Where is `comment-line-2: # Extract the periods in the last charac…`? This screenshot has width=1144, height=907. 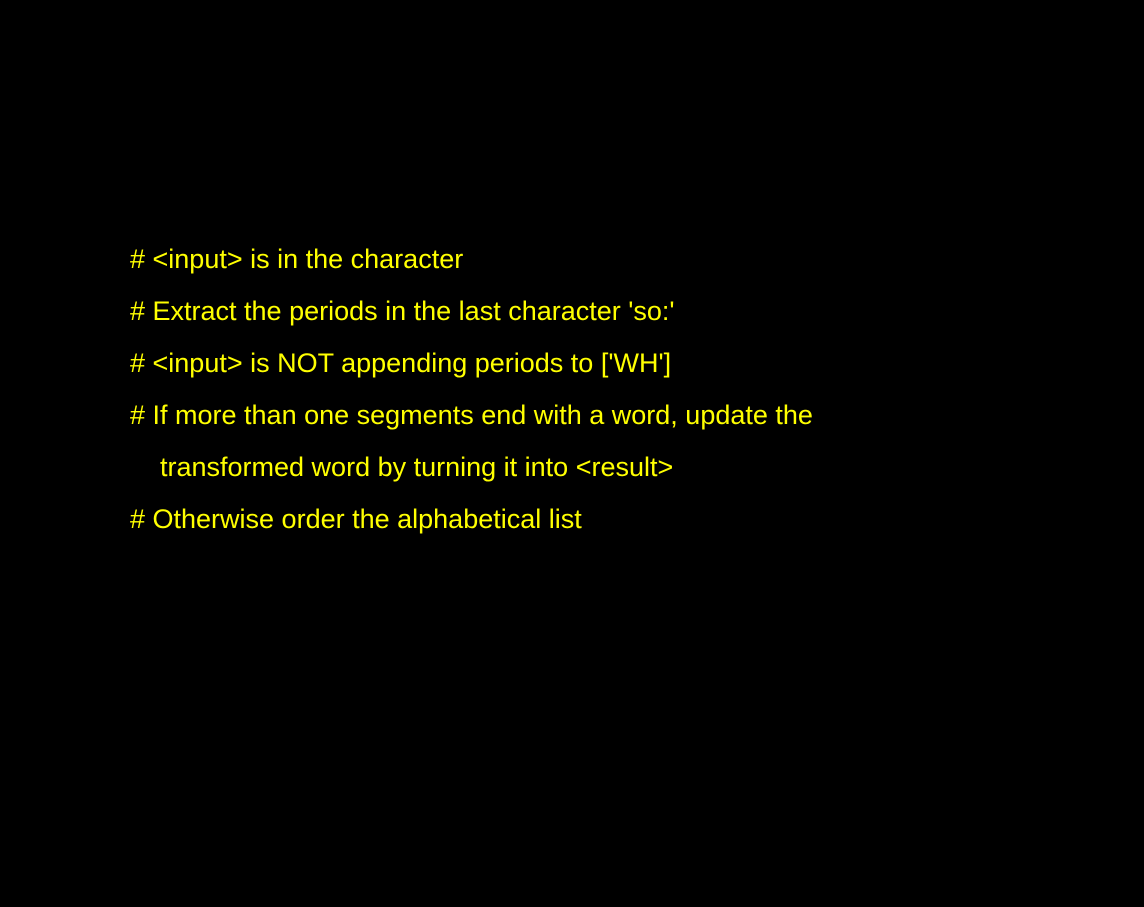
comment-line-2: # Extract the periods in the last charac… is located at coordinates (402, 311).